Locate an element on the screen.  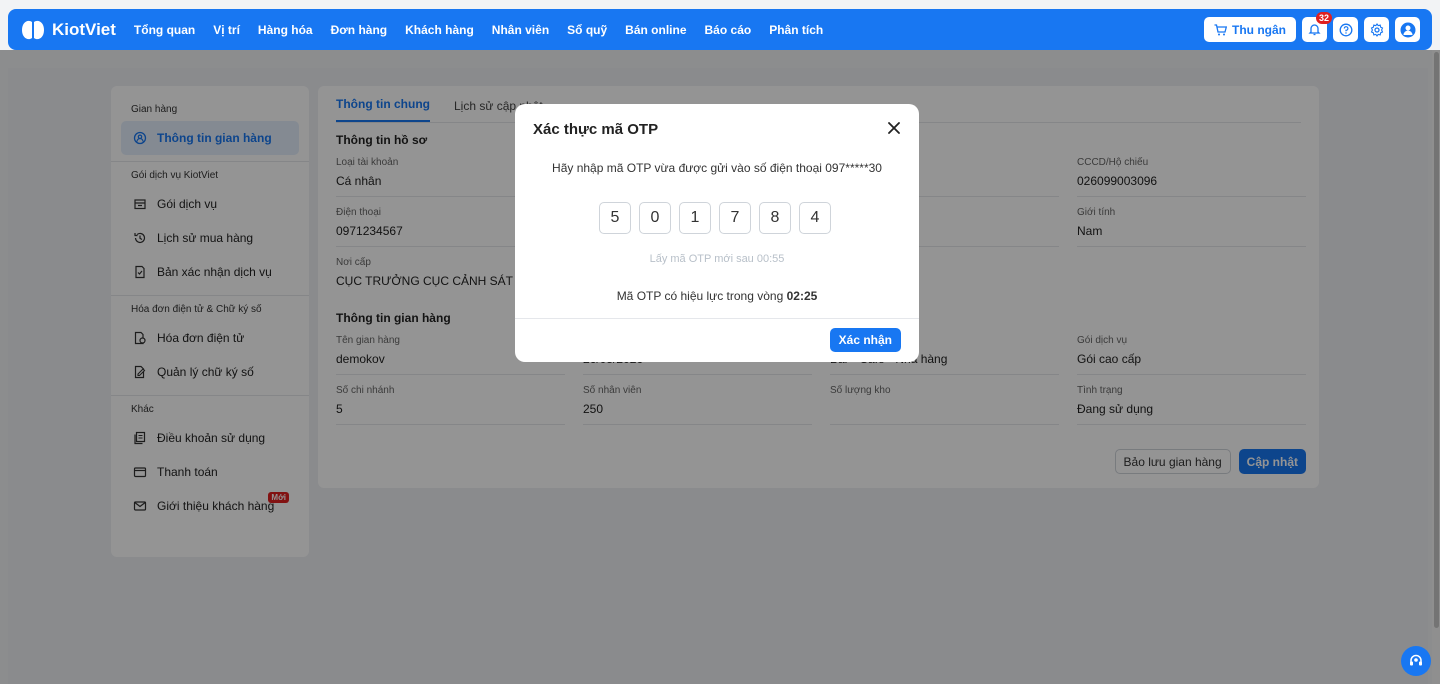
logo: KiotViet is located at coordinates (68, 30).